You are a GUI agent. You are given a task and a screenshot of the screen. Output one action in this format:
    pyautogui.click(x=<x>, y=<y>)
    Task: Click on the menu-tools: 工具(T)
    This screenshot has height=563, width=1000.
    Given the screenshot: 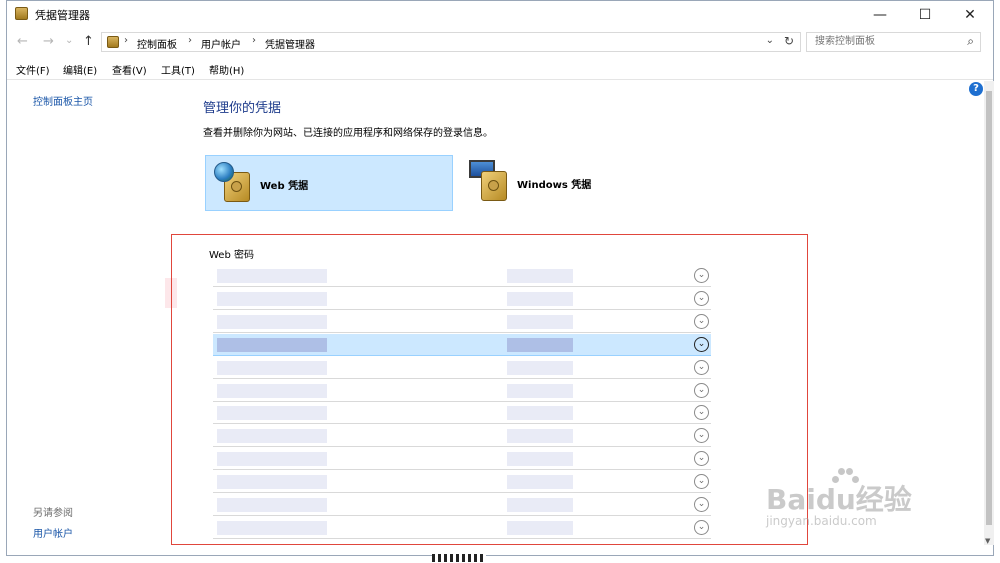 What is the action you would take?
    pyautogui.click(x=178, y=69)
    